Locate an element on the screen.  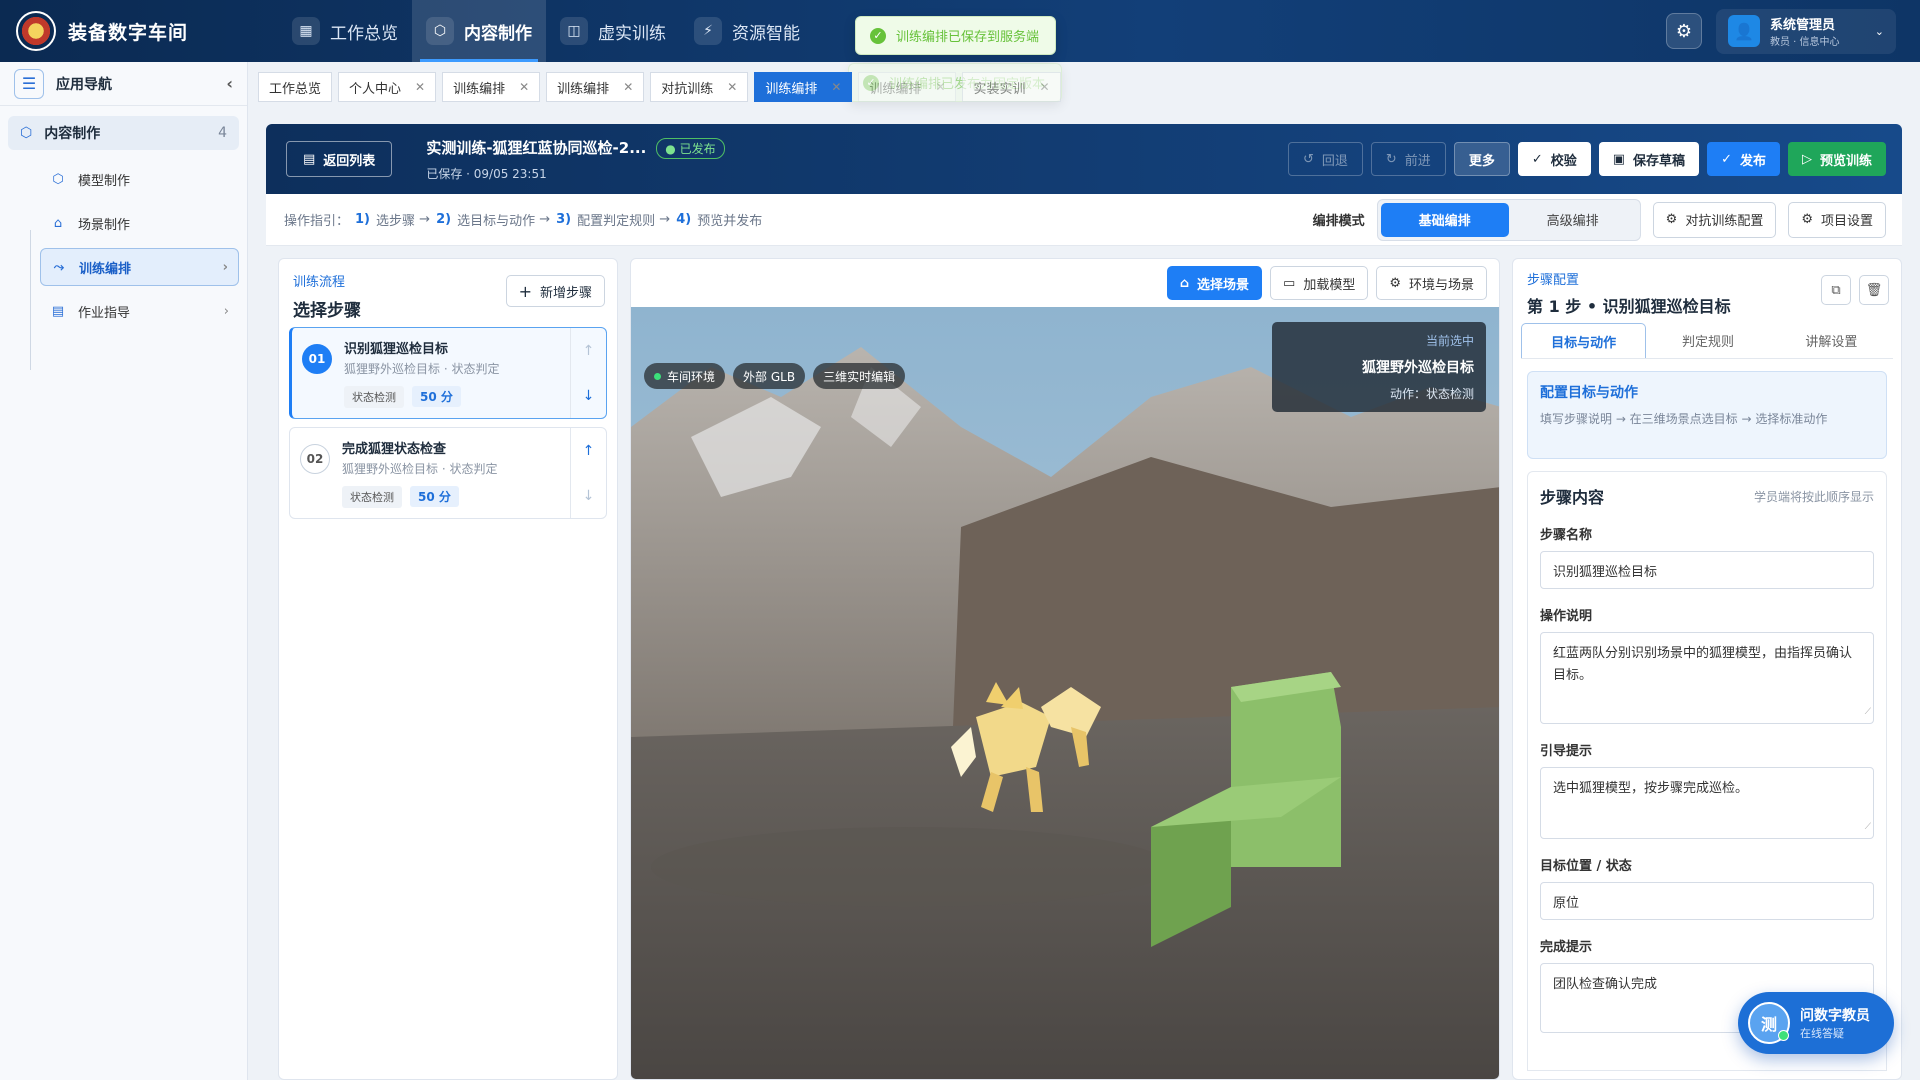
nav-item-content: ⬡ 内容制作 is located at coordinates (479, 31).